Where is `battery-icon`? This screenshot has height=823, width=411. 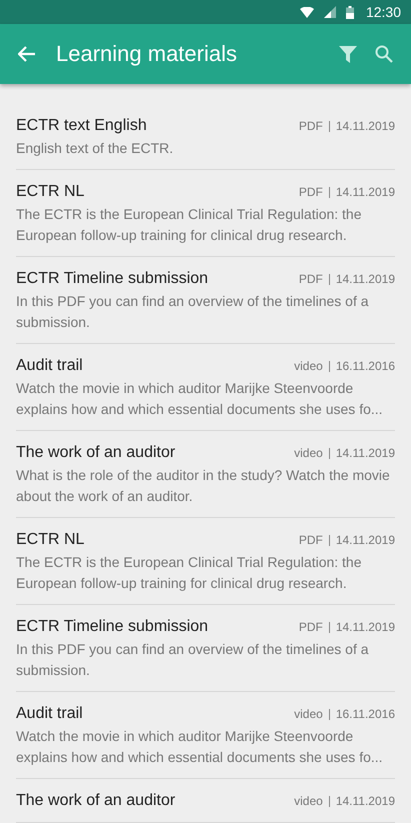
battery-icon is located at coordinates (350, 12).